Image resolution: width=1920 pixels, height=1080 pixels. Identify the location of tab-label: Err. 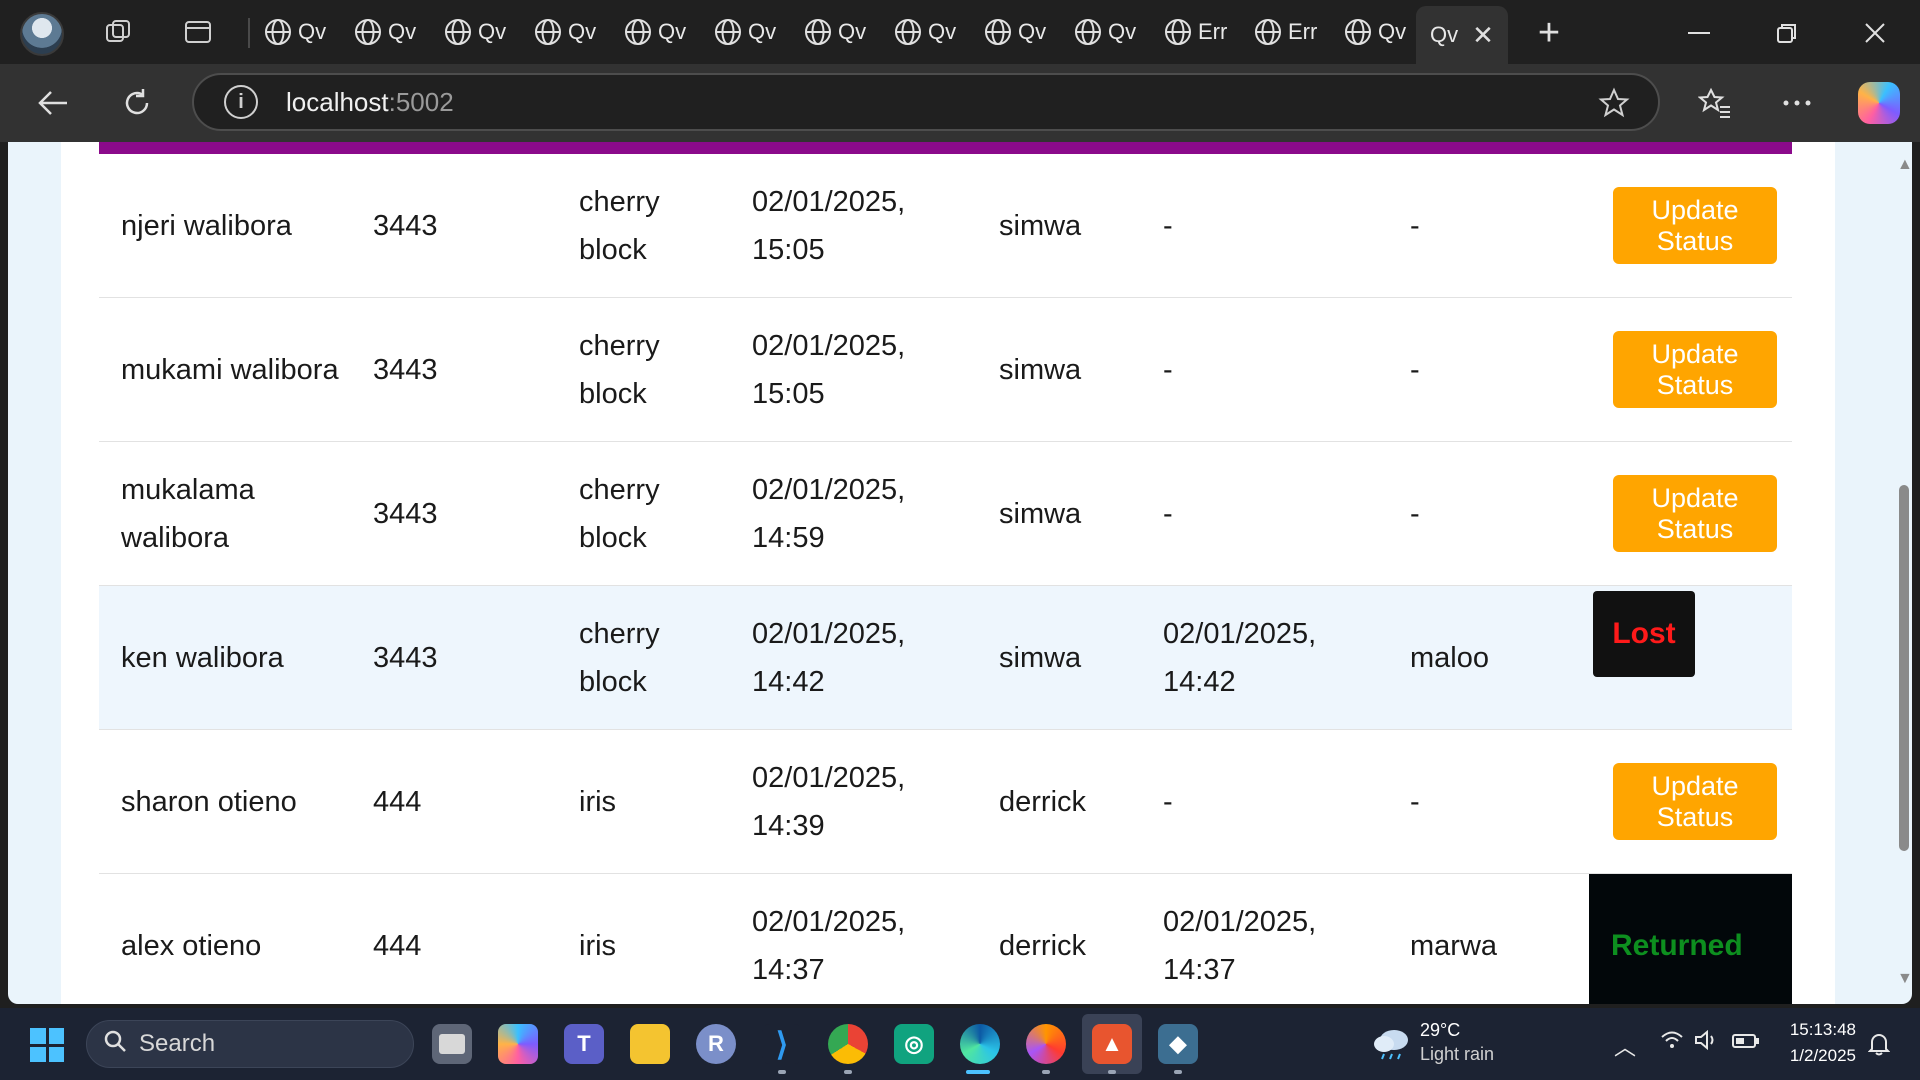
(1213, 31).